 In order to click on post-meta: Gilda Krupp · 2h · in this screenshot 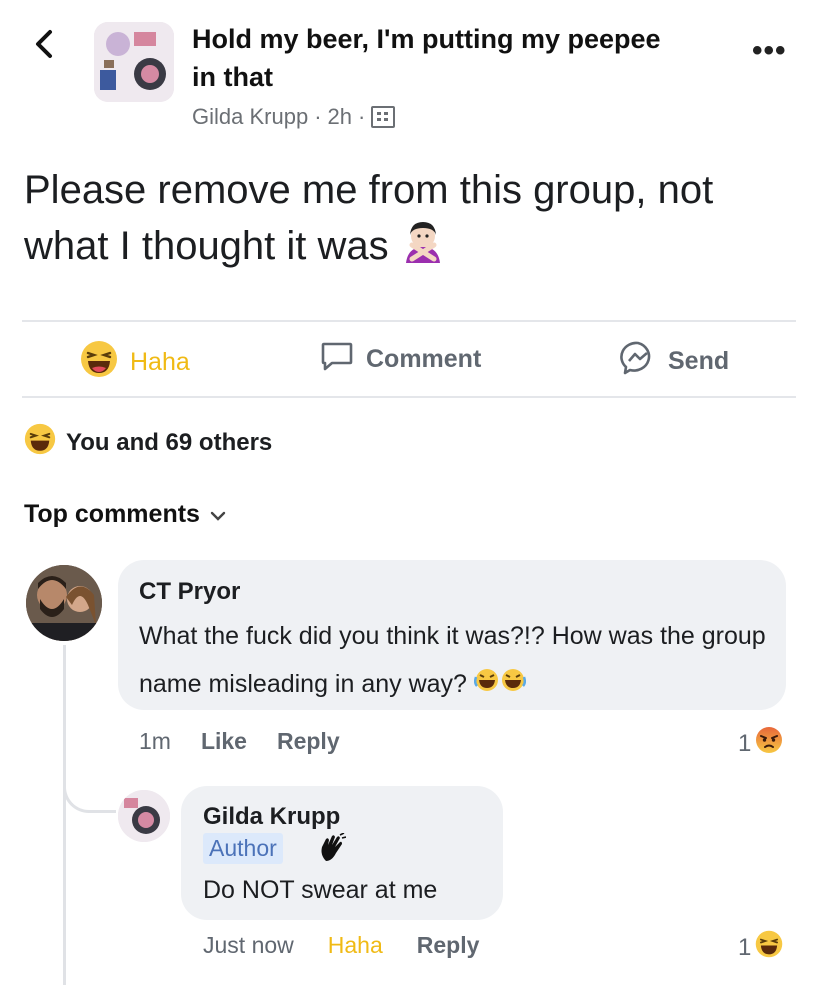, I will do `click(294, 117)`.